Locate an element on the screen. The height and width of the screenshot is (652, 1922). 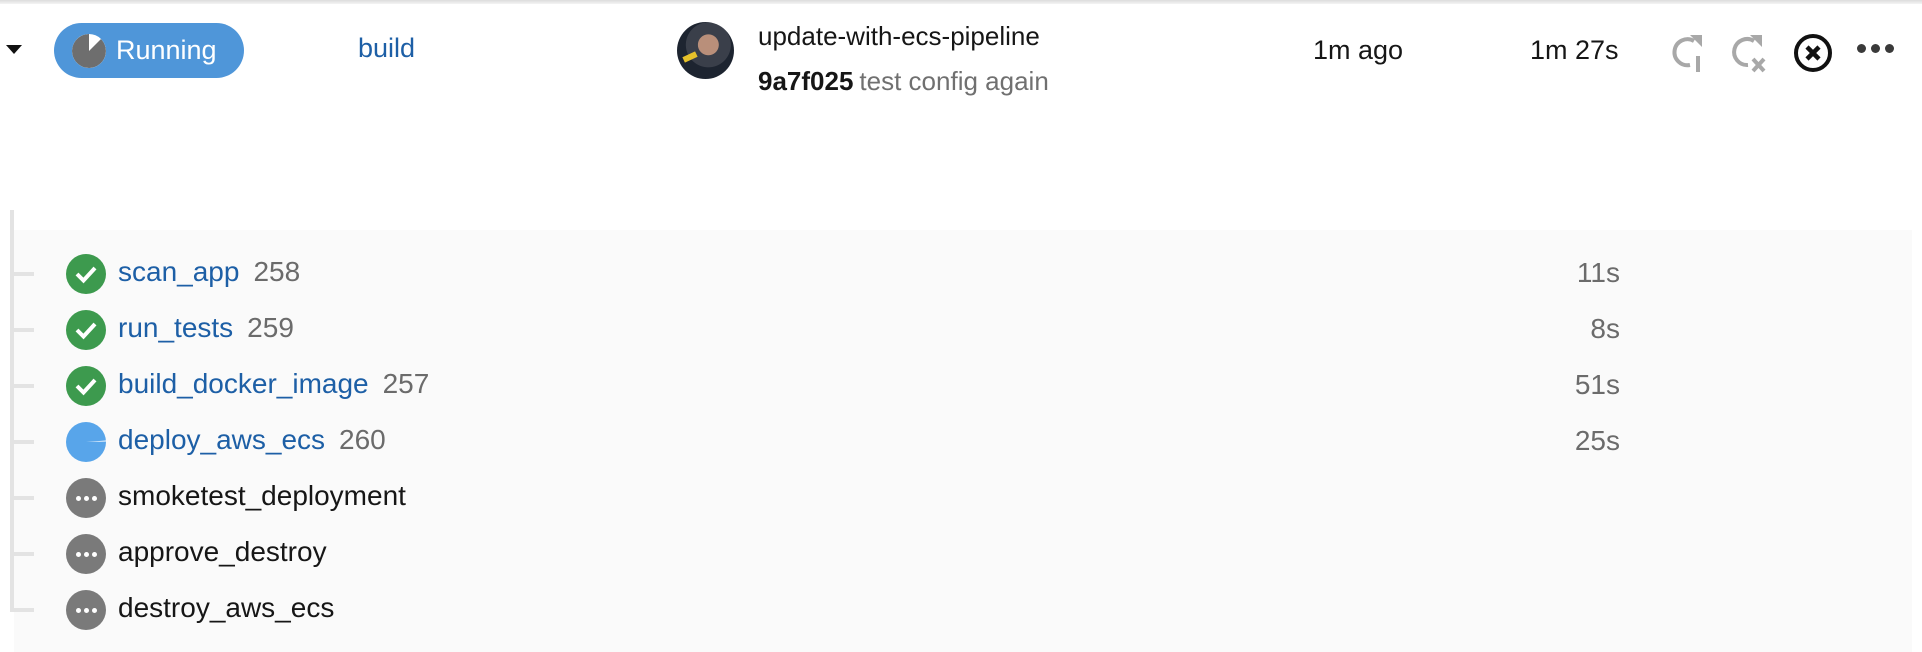
job-row: destroy_aws_ecs is located at coordinates (961, 609).